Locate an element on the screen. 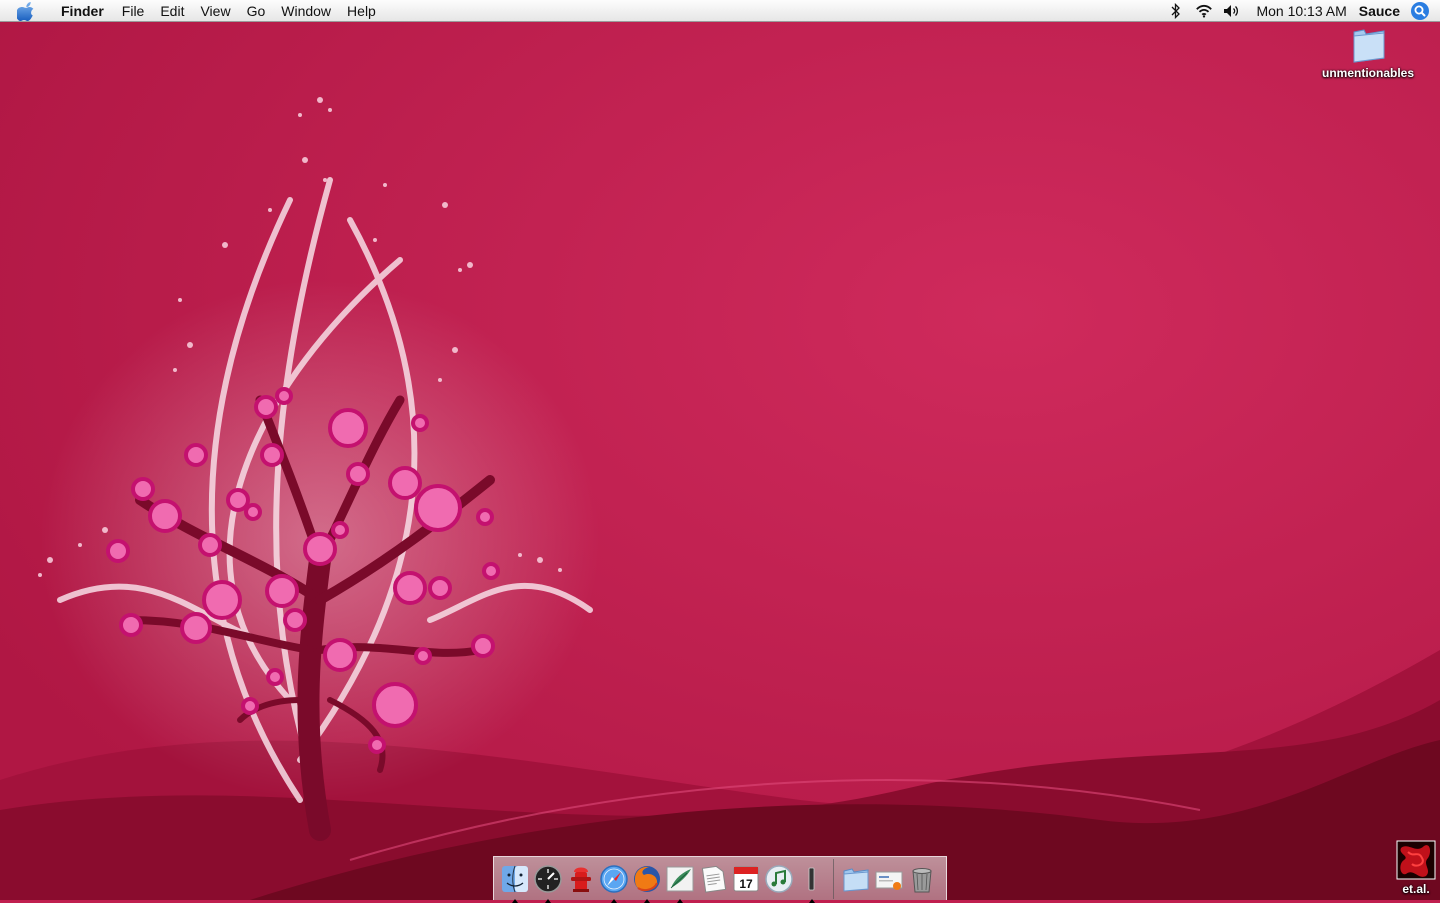  mail-envelope-icon is located at coordinates (888, 880).